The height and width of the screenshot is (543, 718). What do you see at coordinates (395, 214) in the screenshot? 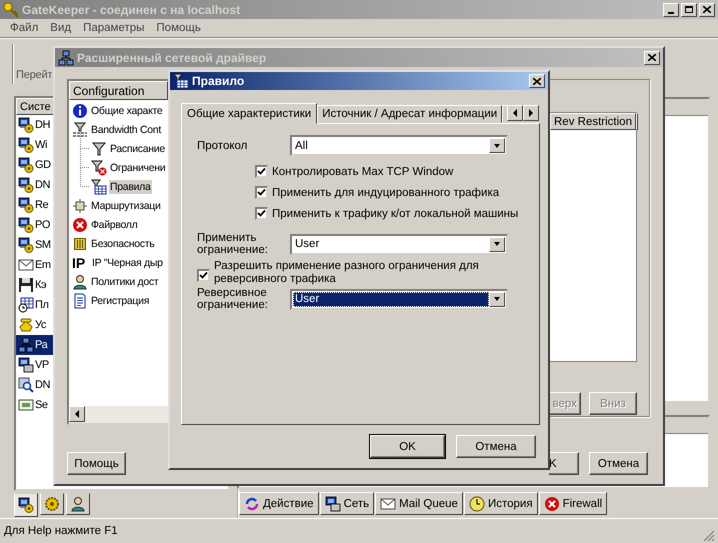
I see `checkbox-label: Применить к трафику к/от локальной машины` at bounding box center [395, 214].